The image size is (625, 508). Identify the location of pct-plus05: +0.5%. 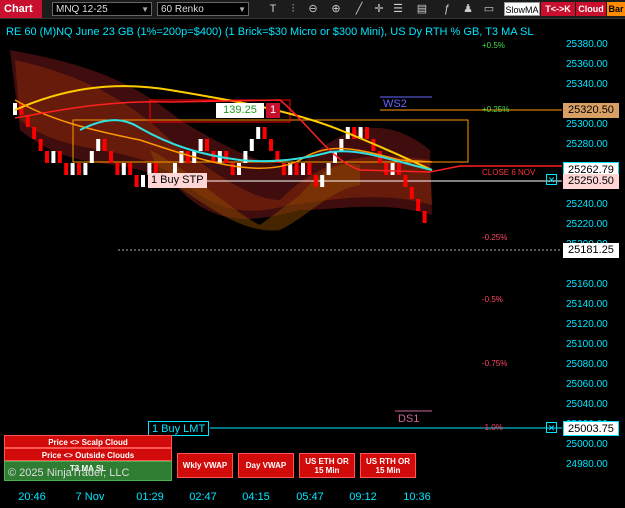
(493, 45).